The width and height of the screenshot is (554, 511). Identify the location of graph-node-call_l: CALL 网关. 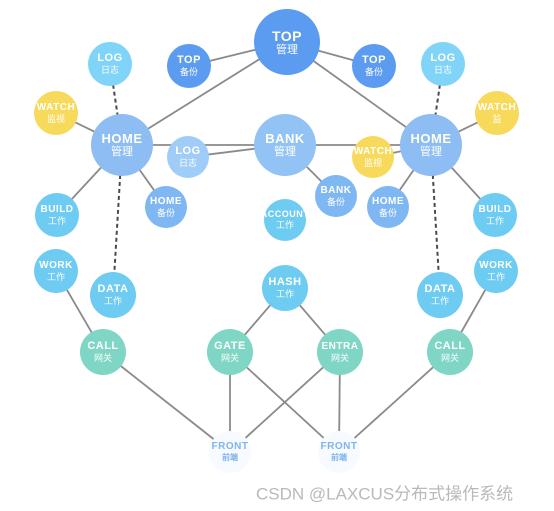
(103, 352).